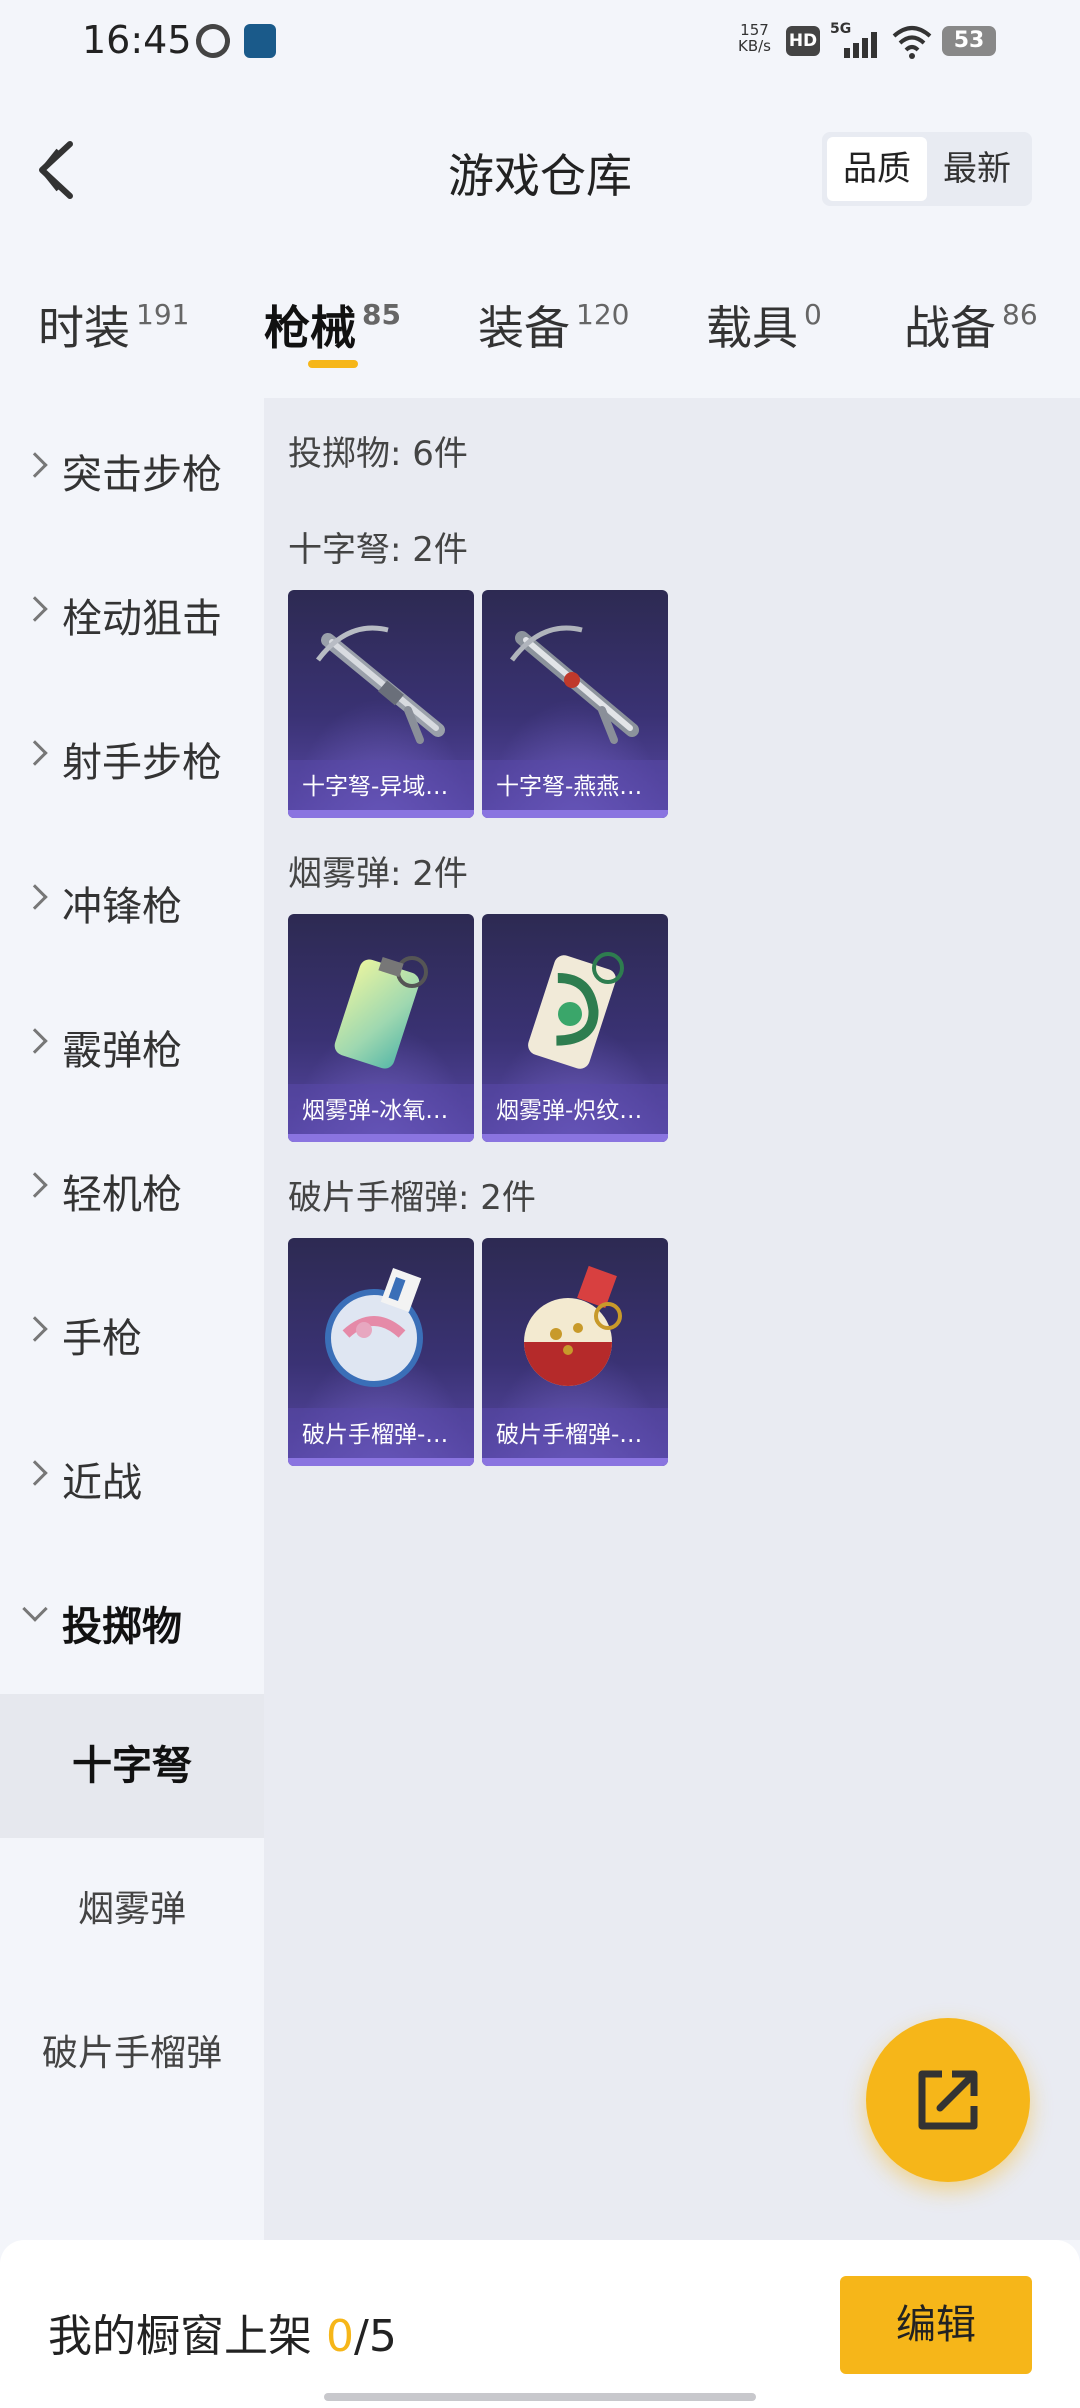  I want to click on sidebar-subitem-smoke-grenade: 烟雾弹, so click(132, 1910).